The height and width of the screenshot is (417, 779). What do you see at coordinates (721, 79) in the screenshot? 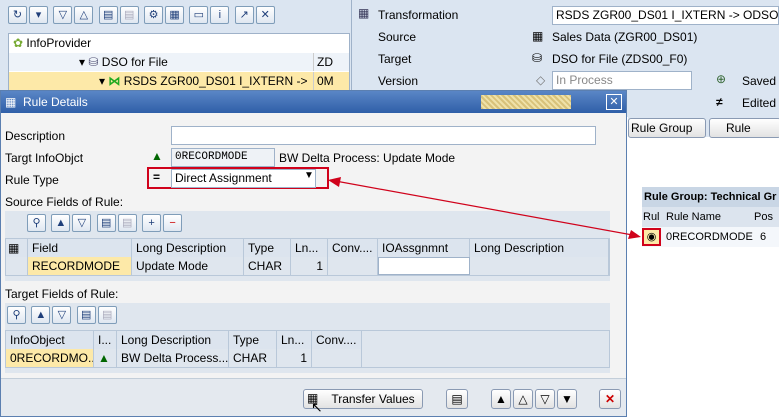
I see `saved-icon: ⊕` at bounding box center [721, 79].